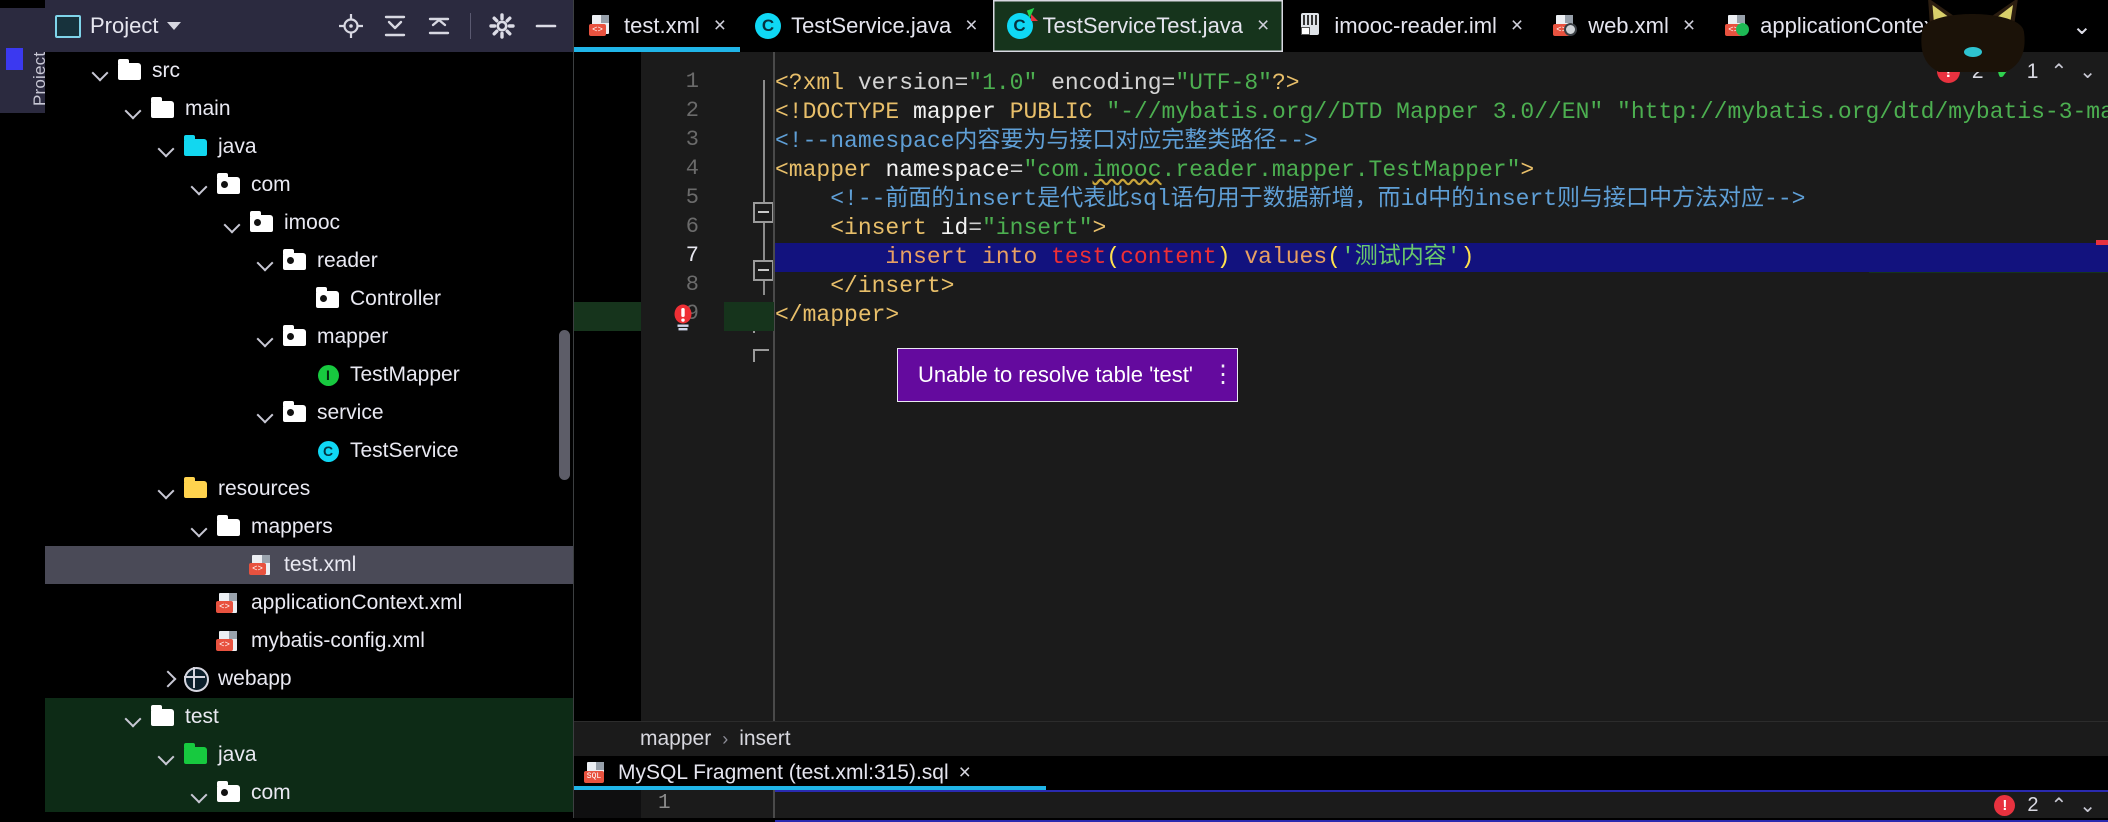 The width and height of the screenshot is (2108, 822). Describe the element at coordinates (309, 565) in the screenshot. I see `tree-item-test-xml: <> test.xml` at that location.